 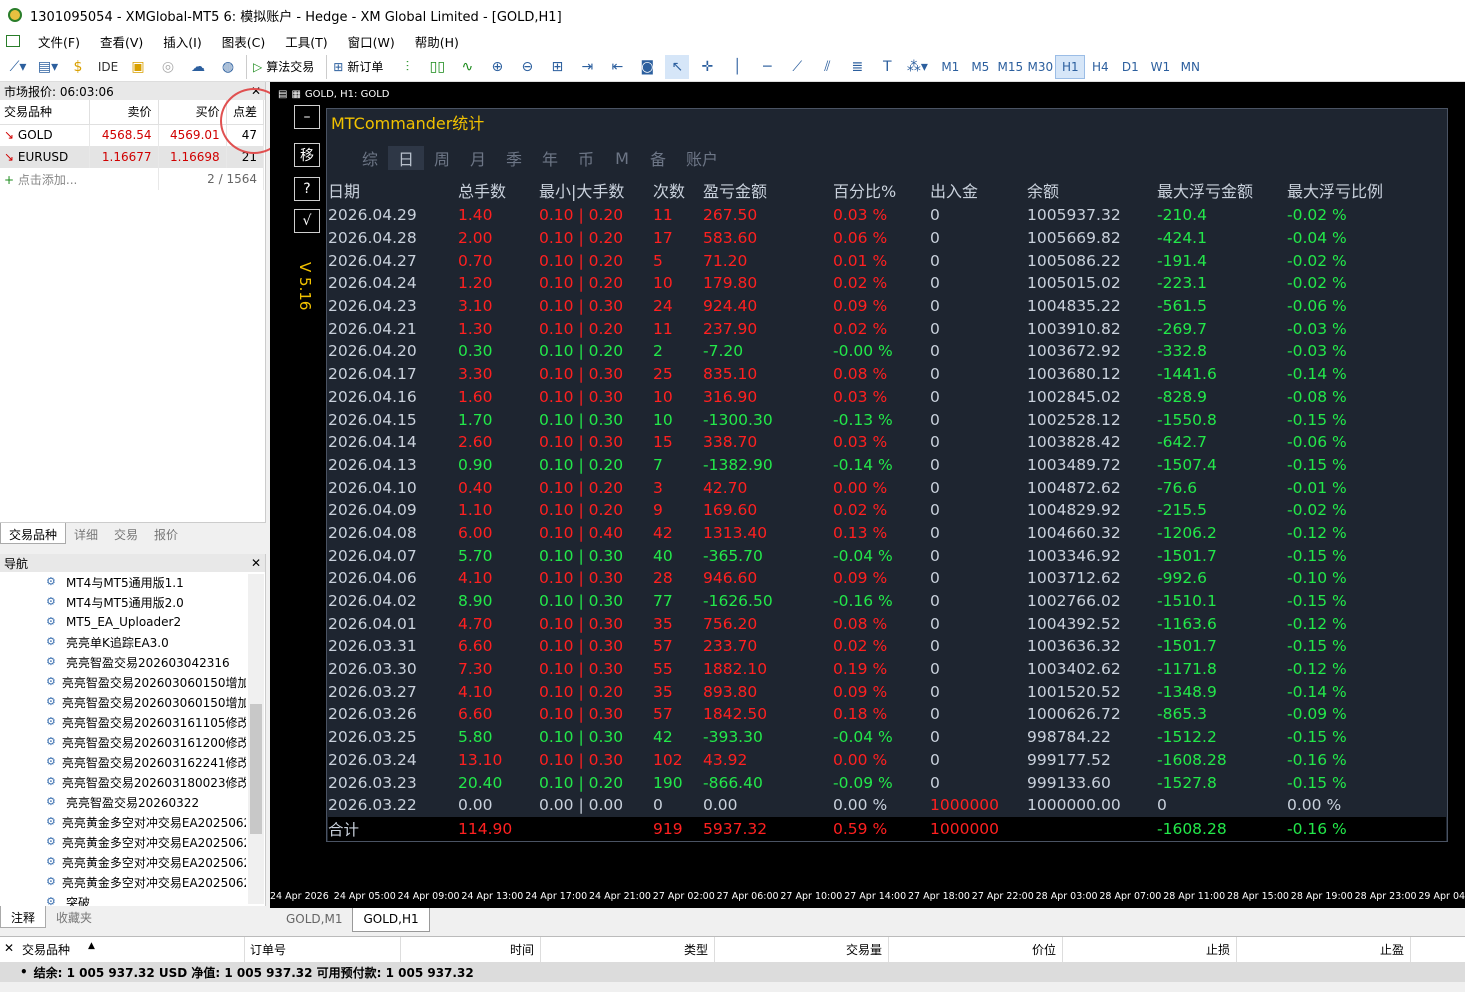 What do you see at coordinates (827, 67) in the screenshot?
I see `channel-icon: ⫽` at bounding box center [827, 67].